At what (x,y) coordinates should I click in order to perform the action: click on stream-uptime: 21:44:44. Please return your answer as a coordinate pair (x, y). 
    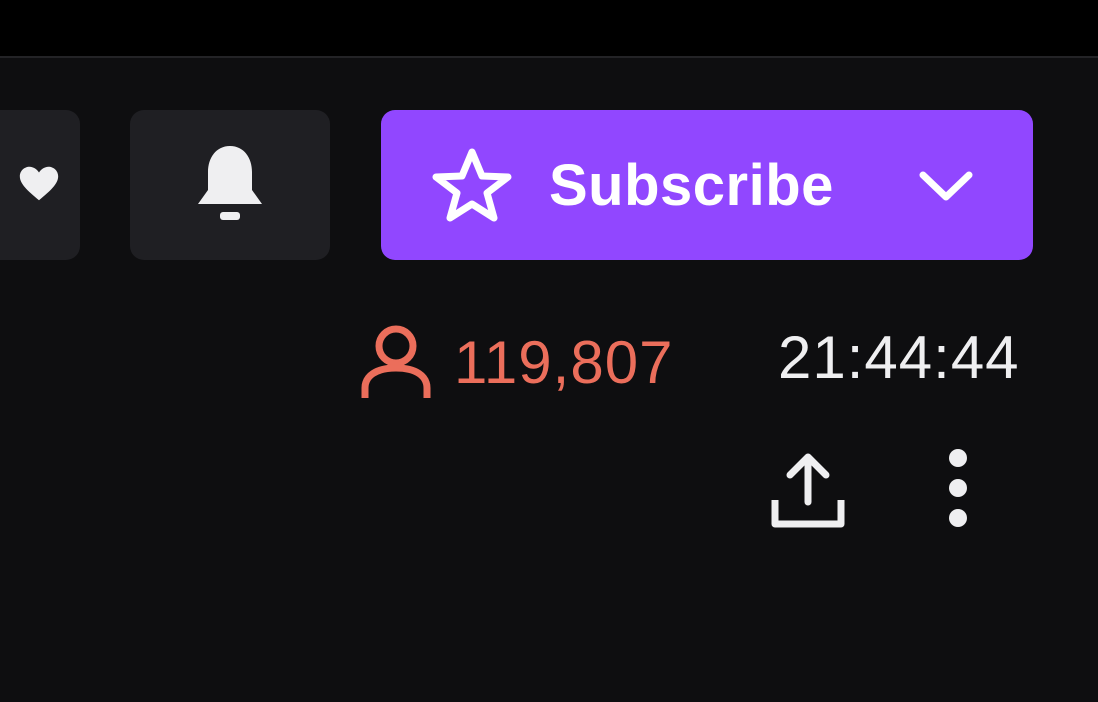
    Looking at the image, I should click on (899, 357).